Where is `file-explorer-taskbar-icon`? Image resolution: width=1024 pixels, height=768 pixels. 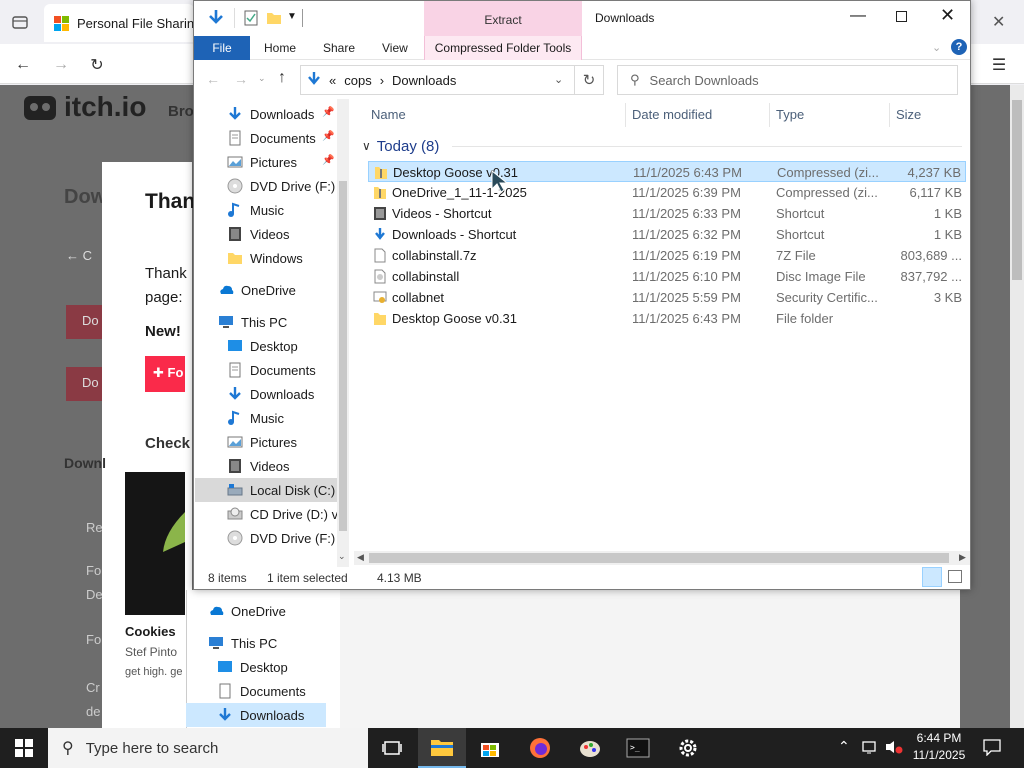 file-explorer-taskbar-icon is located at coordinates (442, 748).